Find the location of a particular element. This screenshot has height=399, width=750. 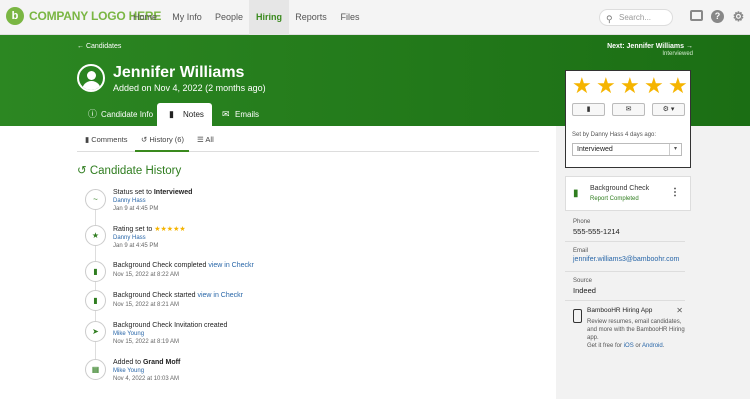

next-candidate-link: Next: Jennifer Williams → Interviewed is located at coordinates (650, 50).